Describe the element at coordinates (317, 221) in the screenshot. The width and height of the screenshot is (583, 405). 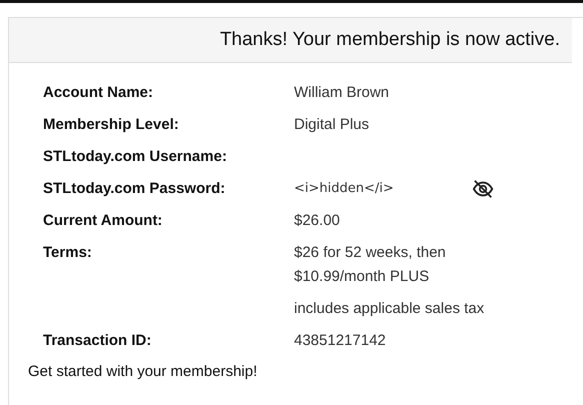
I see `field-value: $26.00` at that location.